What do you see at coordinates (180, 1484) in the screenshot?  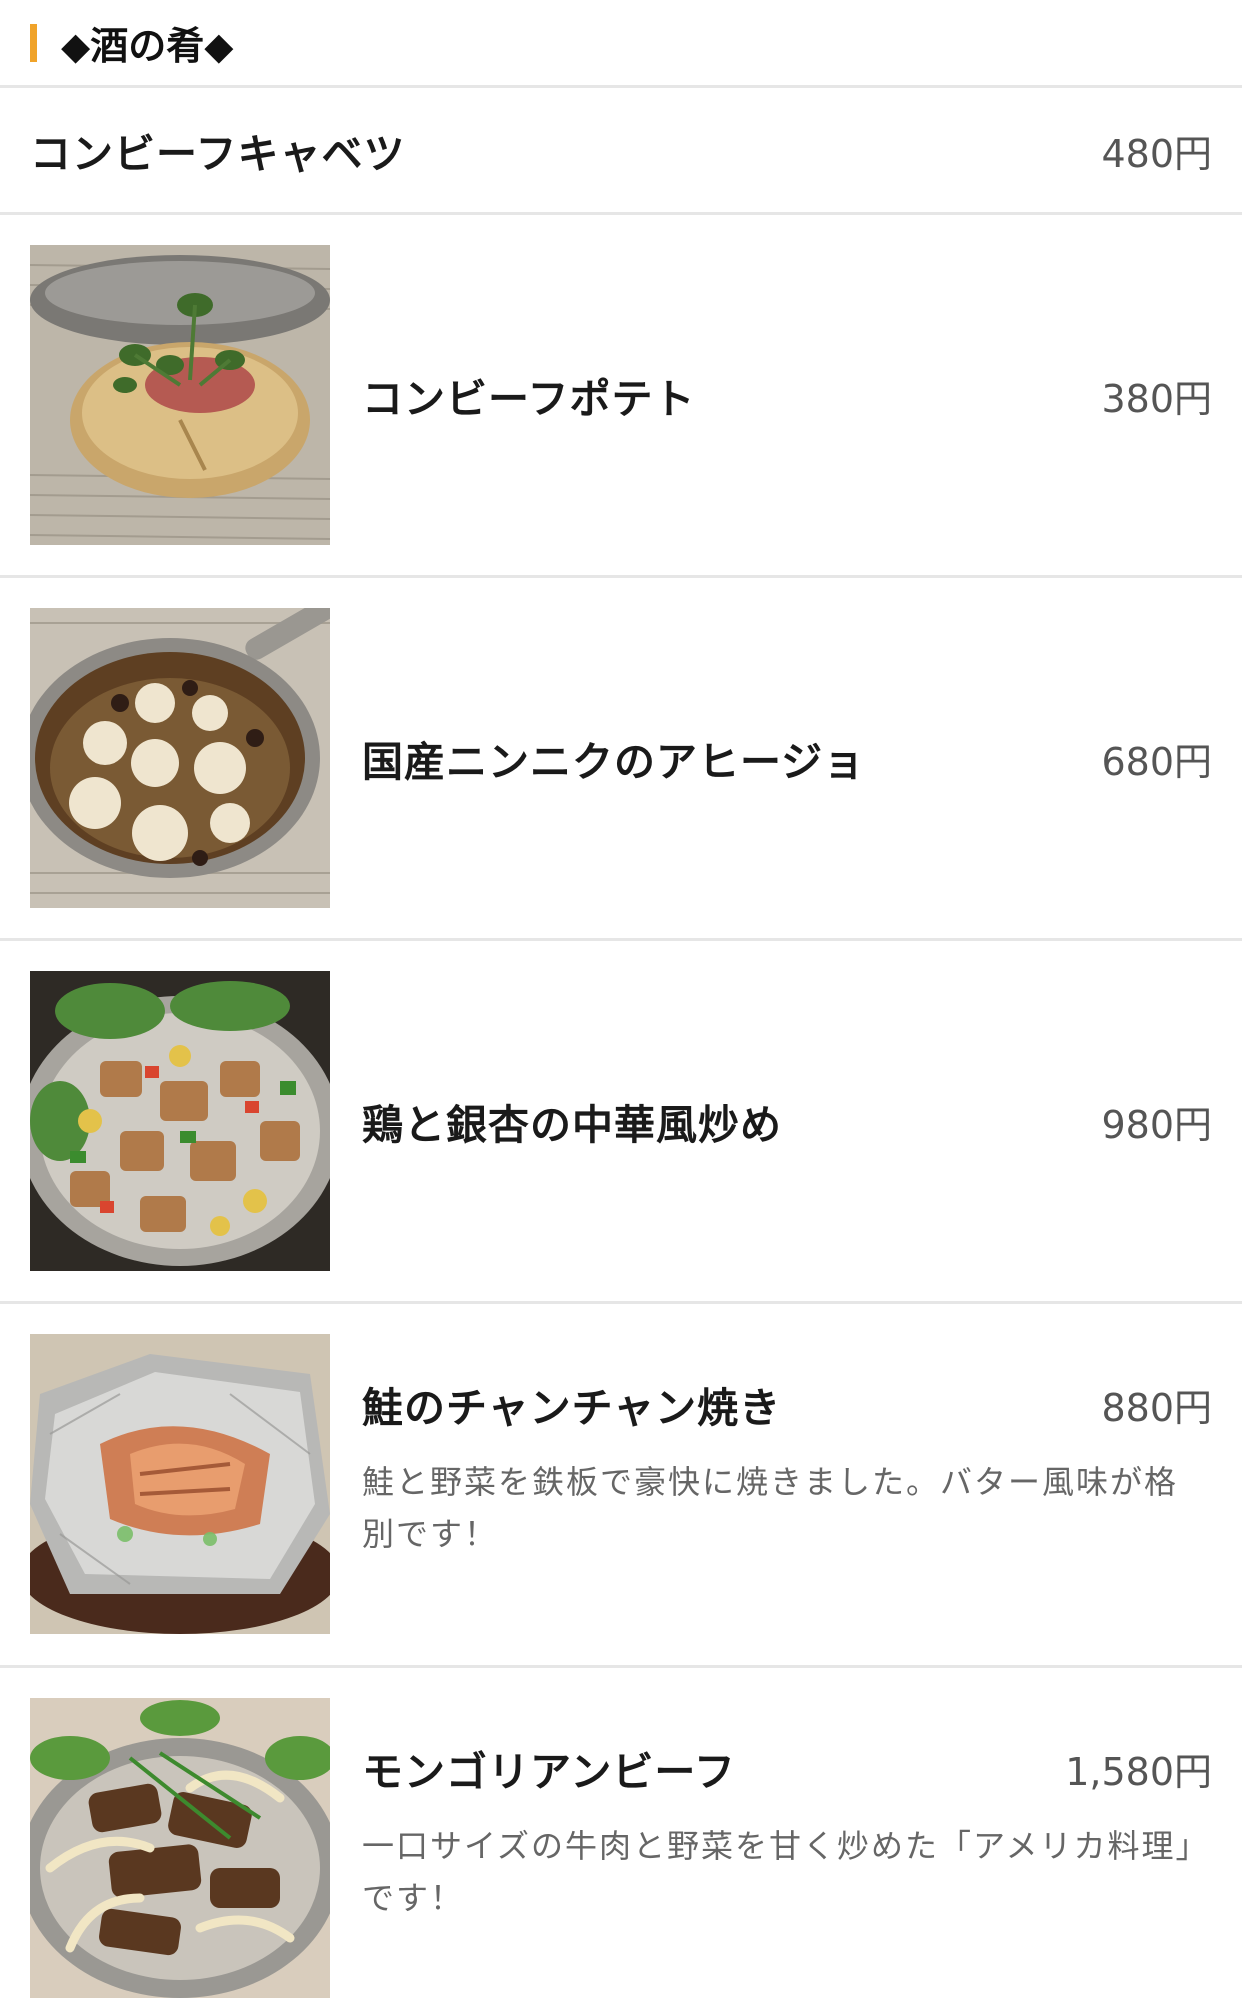 I see `salmon-foil-photo` at bounding box center [180, 1484].